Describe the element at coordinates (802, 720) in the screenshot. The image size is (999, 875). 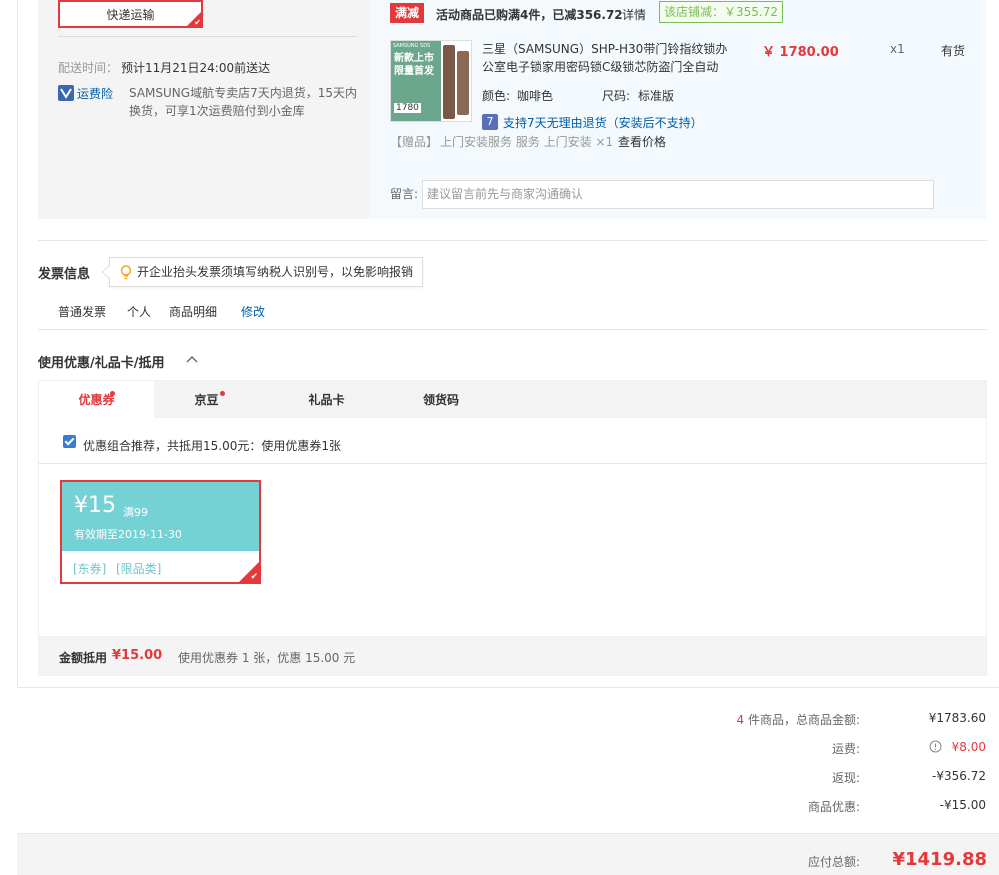
I see `goods-total-text: 件商品，总商品金额:` at that location.